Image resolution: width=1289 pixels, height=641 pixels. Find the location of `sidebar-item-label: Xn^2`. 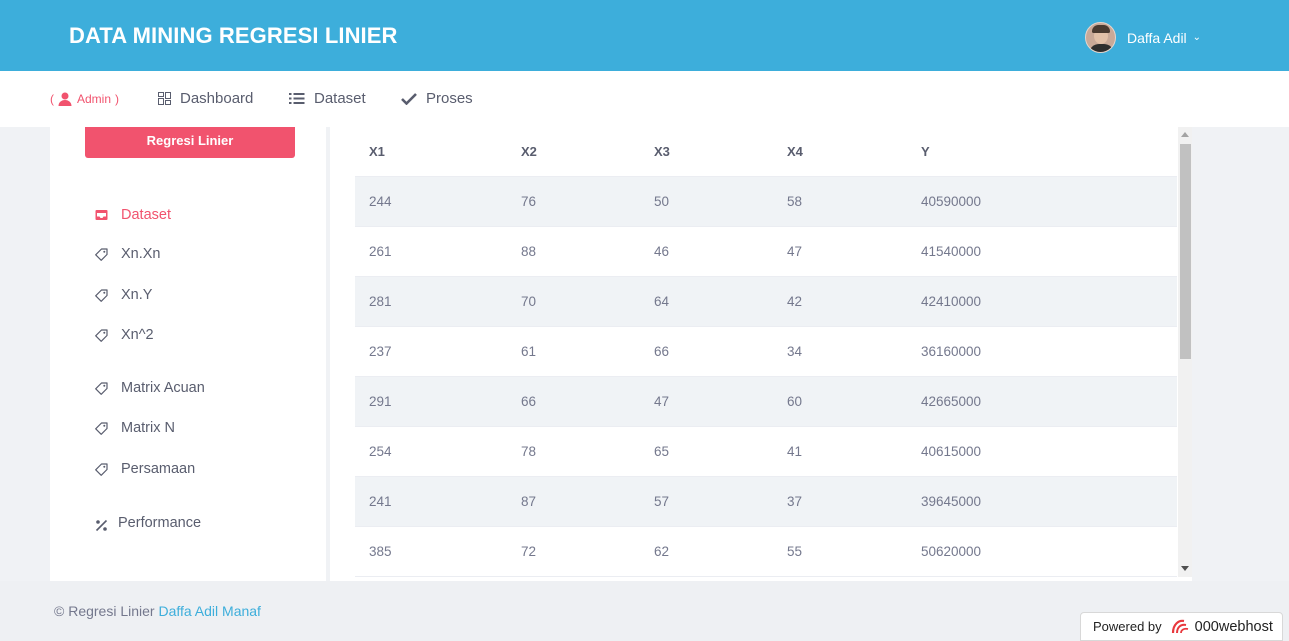

sidebar-item-label: Xn^2 is located at coordinates (137, 335).